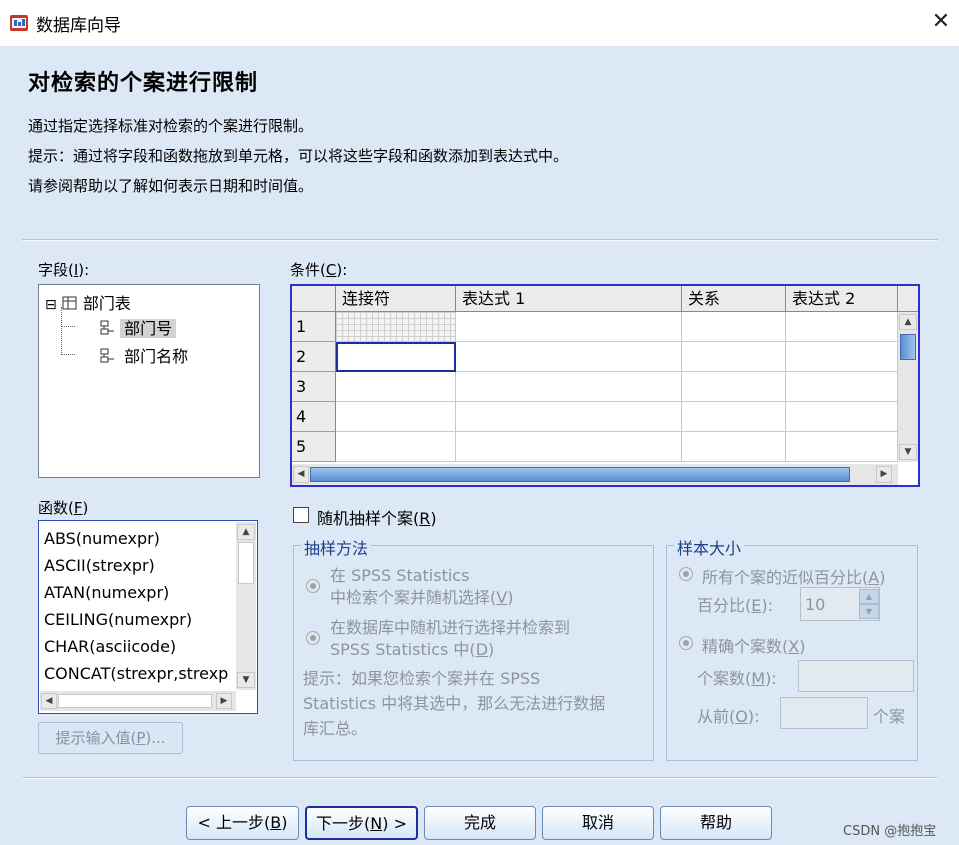 This screenshot has width=959, height=845. What do you see at coordinates (19, 23) in the screenshot?
I see `app-icon` at bounding box center [19, 23].